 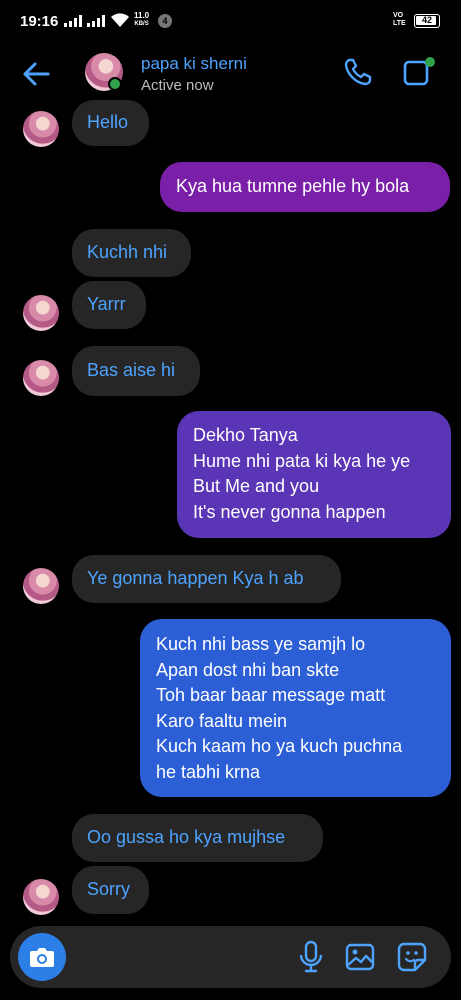 What do you see at coordinates (131, 370) in the screenshot?
I see `message-text: Bas aise hi` at bounding box center [131, 370].